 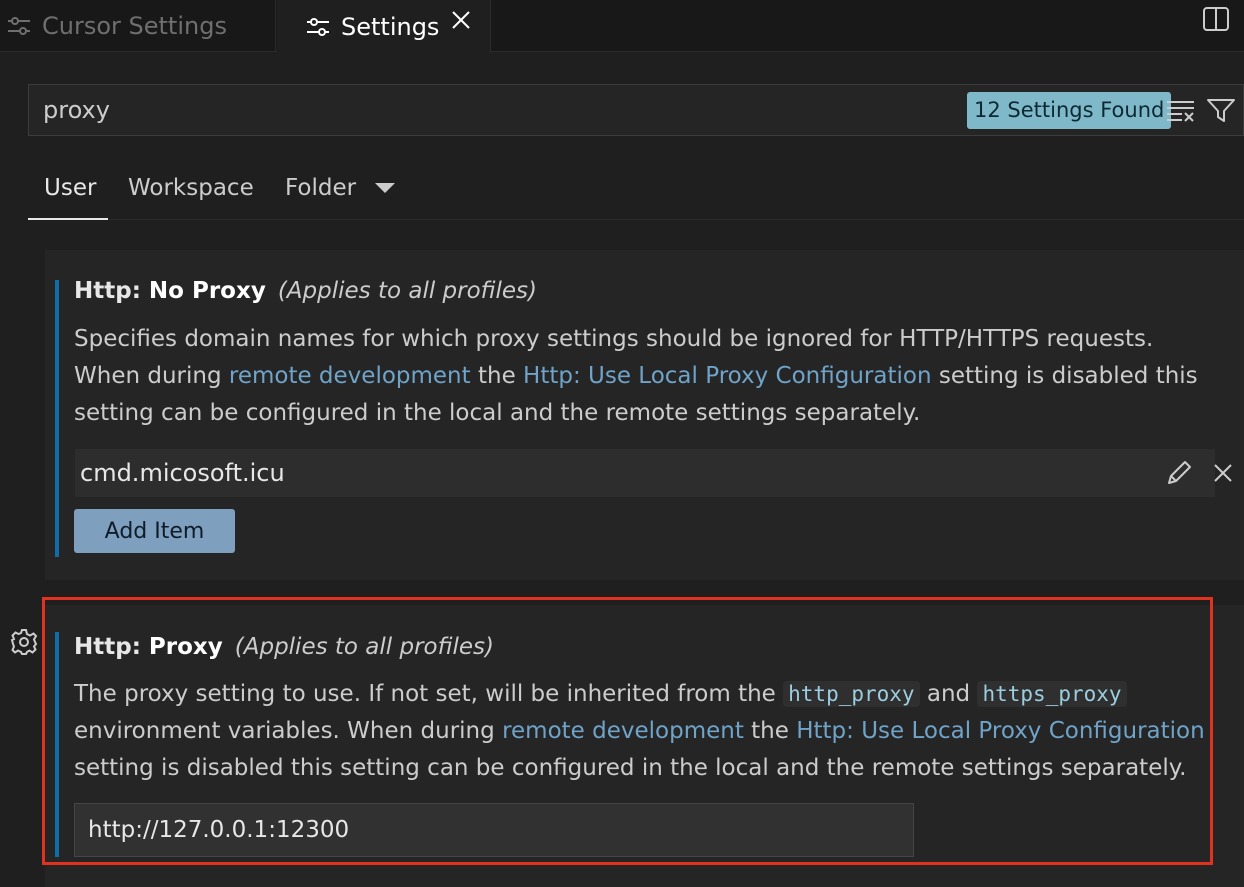 I want to click on settings-search: 12 Settings Found, so click(x=636, y=110).